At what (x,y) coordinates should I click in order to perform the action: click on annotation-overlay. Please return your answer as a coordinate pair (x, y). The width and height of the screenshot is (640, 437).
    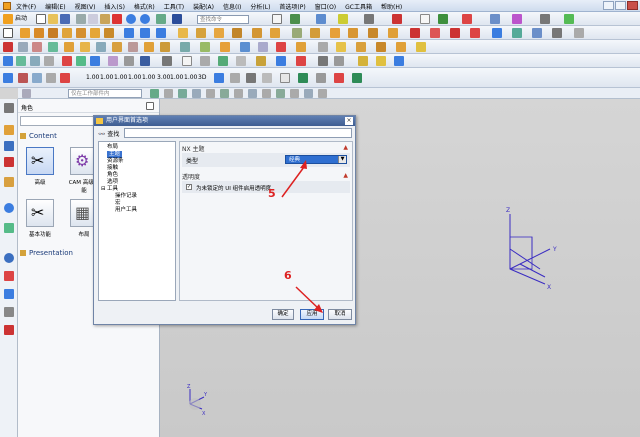
    Looking at the image, I should click on (302, 236).